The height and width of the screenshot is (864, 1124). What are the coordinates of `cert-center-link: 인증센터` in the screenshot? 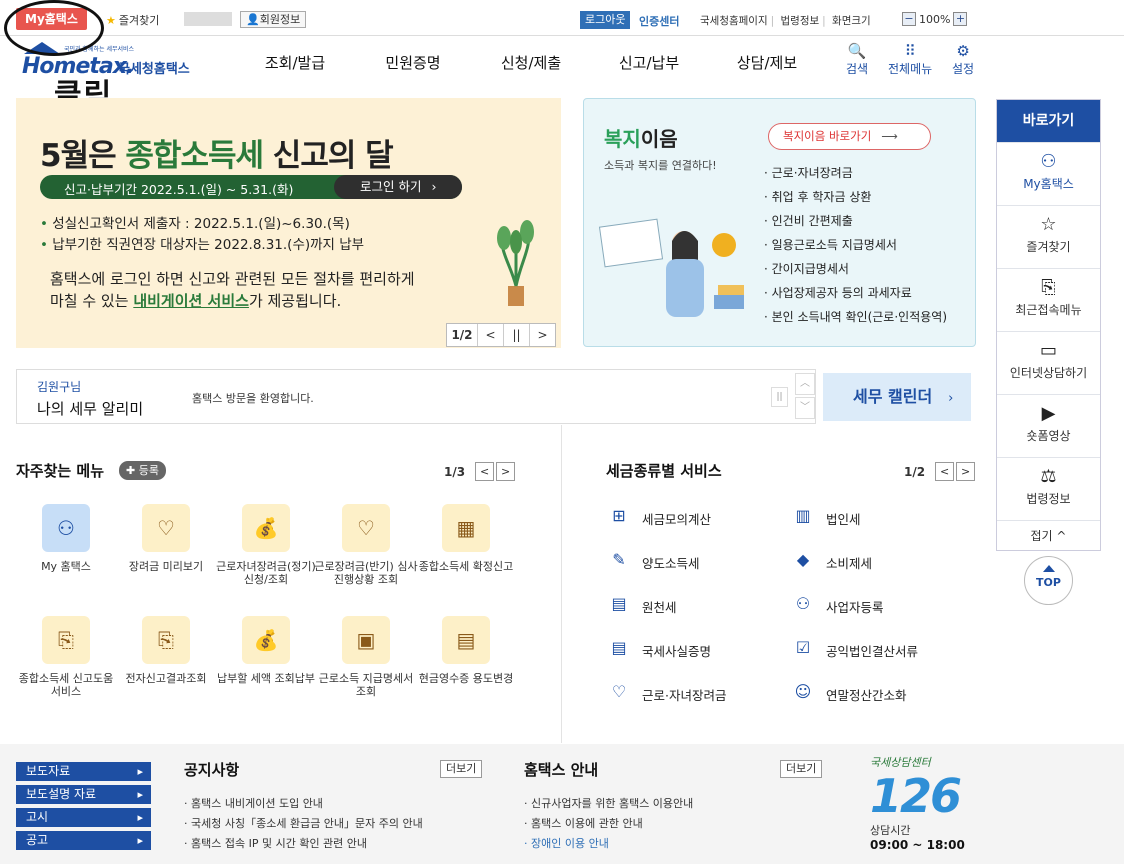 It's located at (659, 21).